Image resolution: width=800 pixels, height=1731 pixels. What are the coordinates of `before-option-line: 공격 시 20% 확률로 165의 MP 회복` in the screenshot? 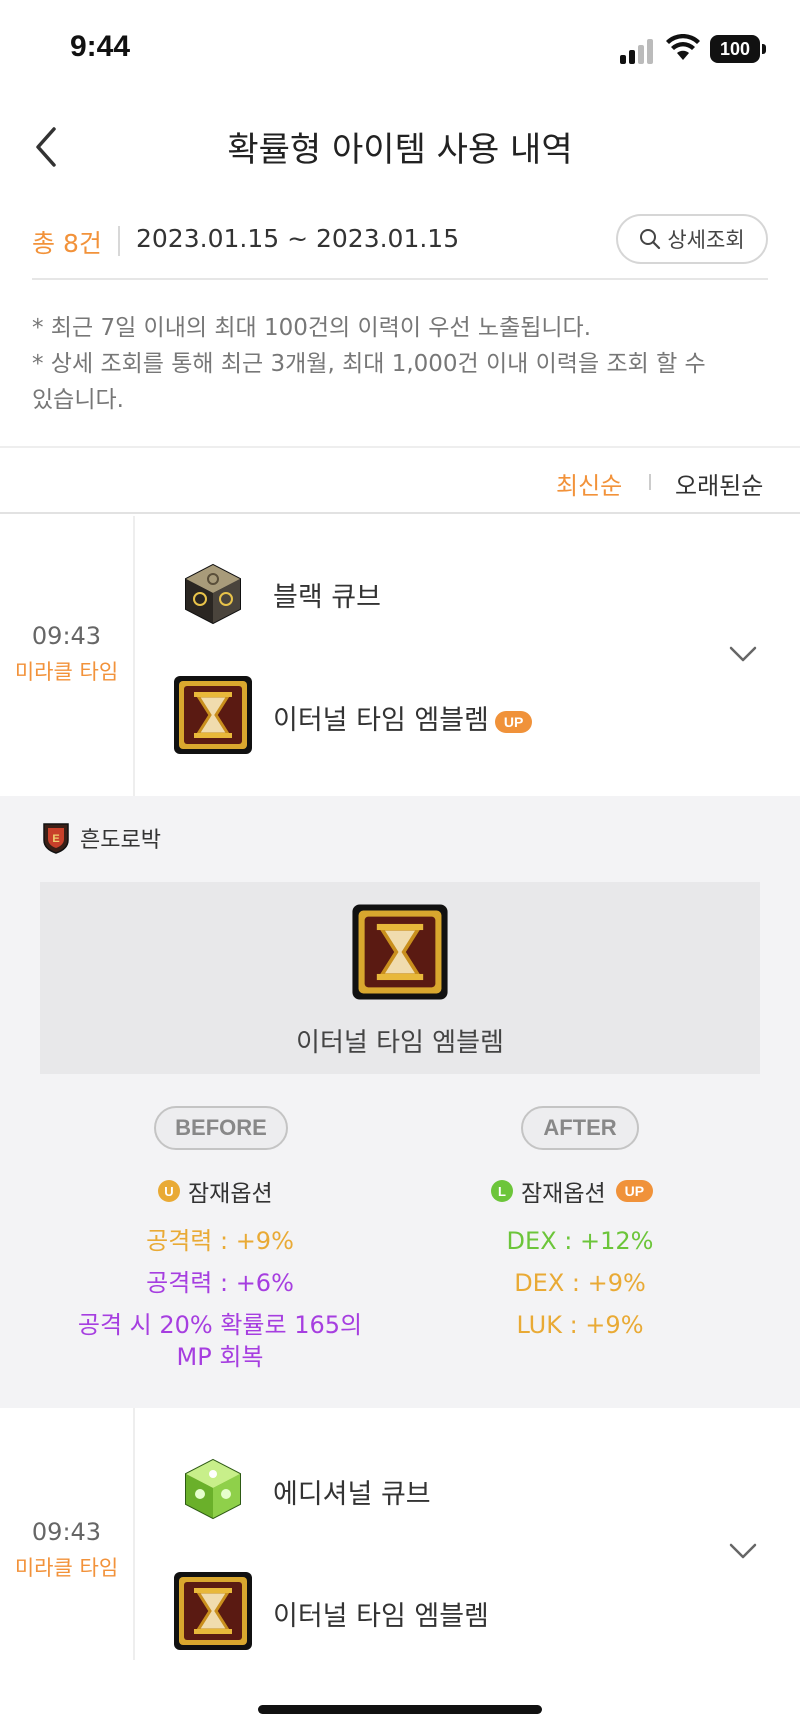 It's located at (220, 1341).